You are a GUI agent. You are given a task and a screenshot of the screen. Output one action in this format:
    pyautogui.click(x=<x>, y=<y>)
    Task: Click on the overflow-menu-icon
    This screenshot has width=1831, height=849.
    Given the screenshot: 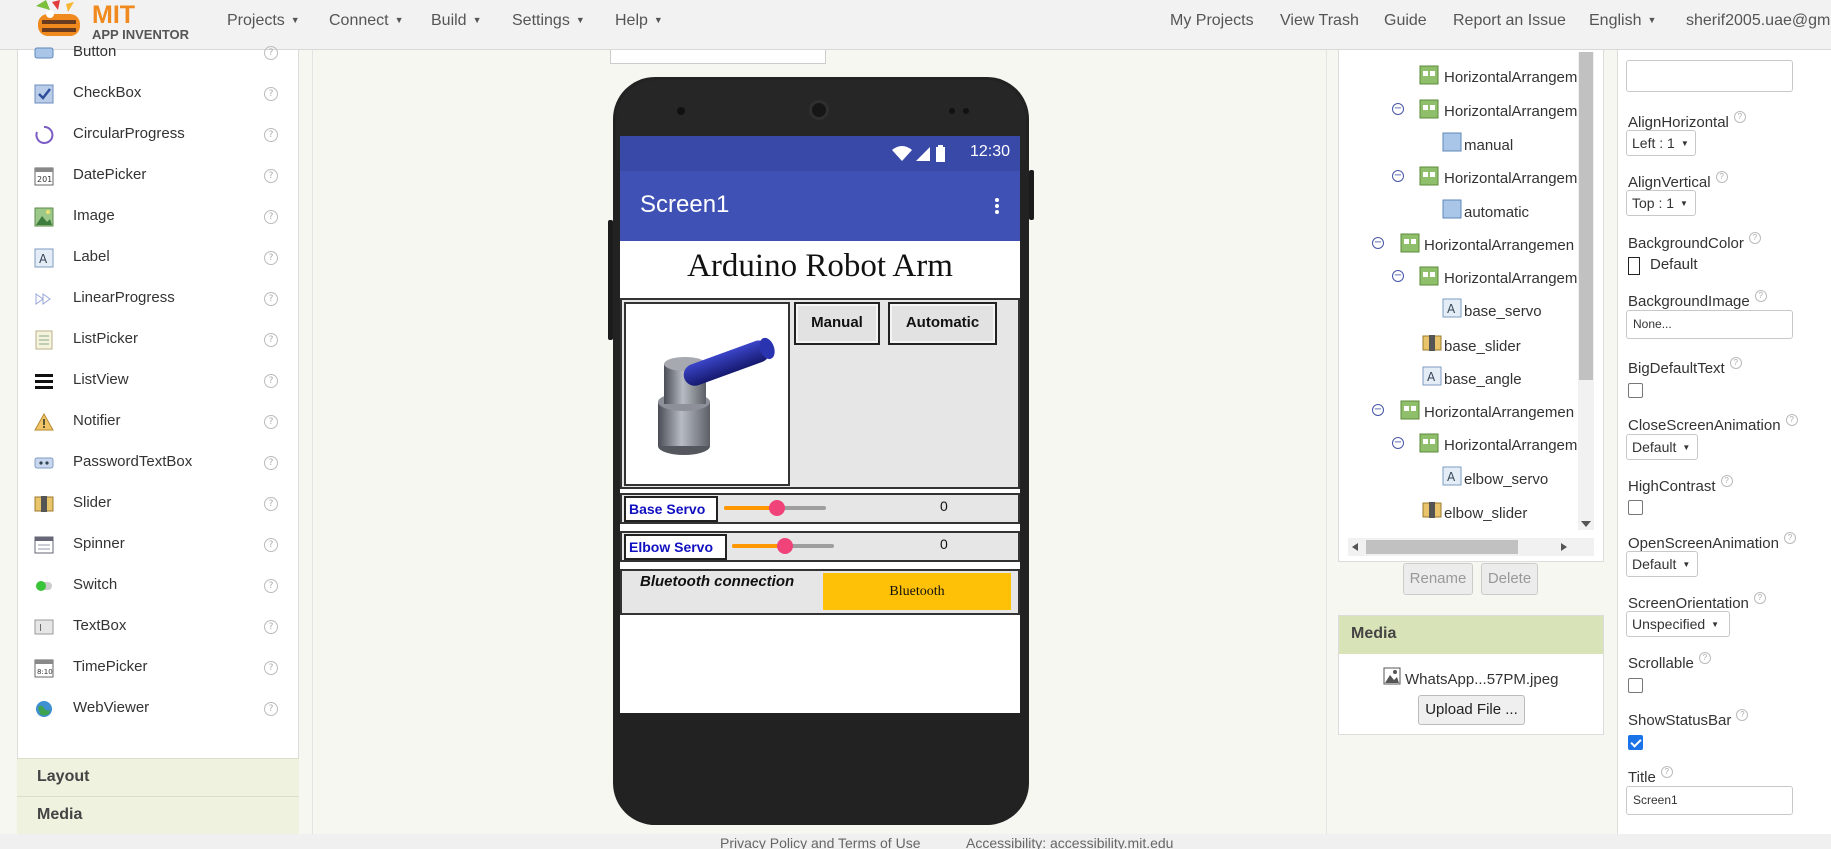 What is the action you would take?
    pyautogui.click(x=997, y=206)
    